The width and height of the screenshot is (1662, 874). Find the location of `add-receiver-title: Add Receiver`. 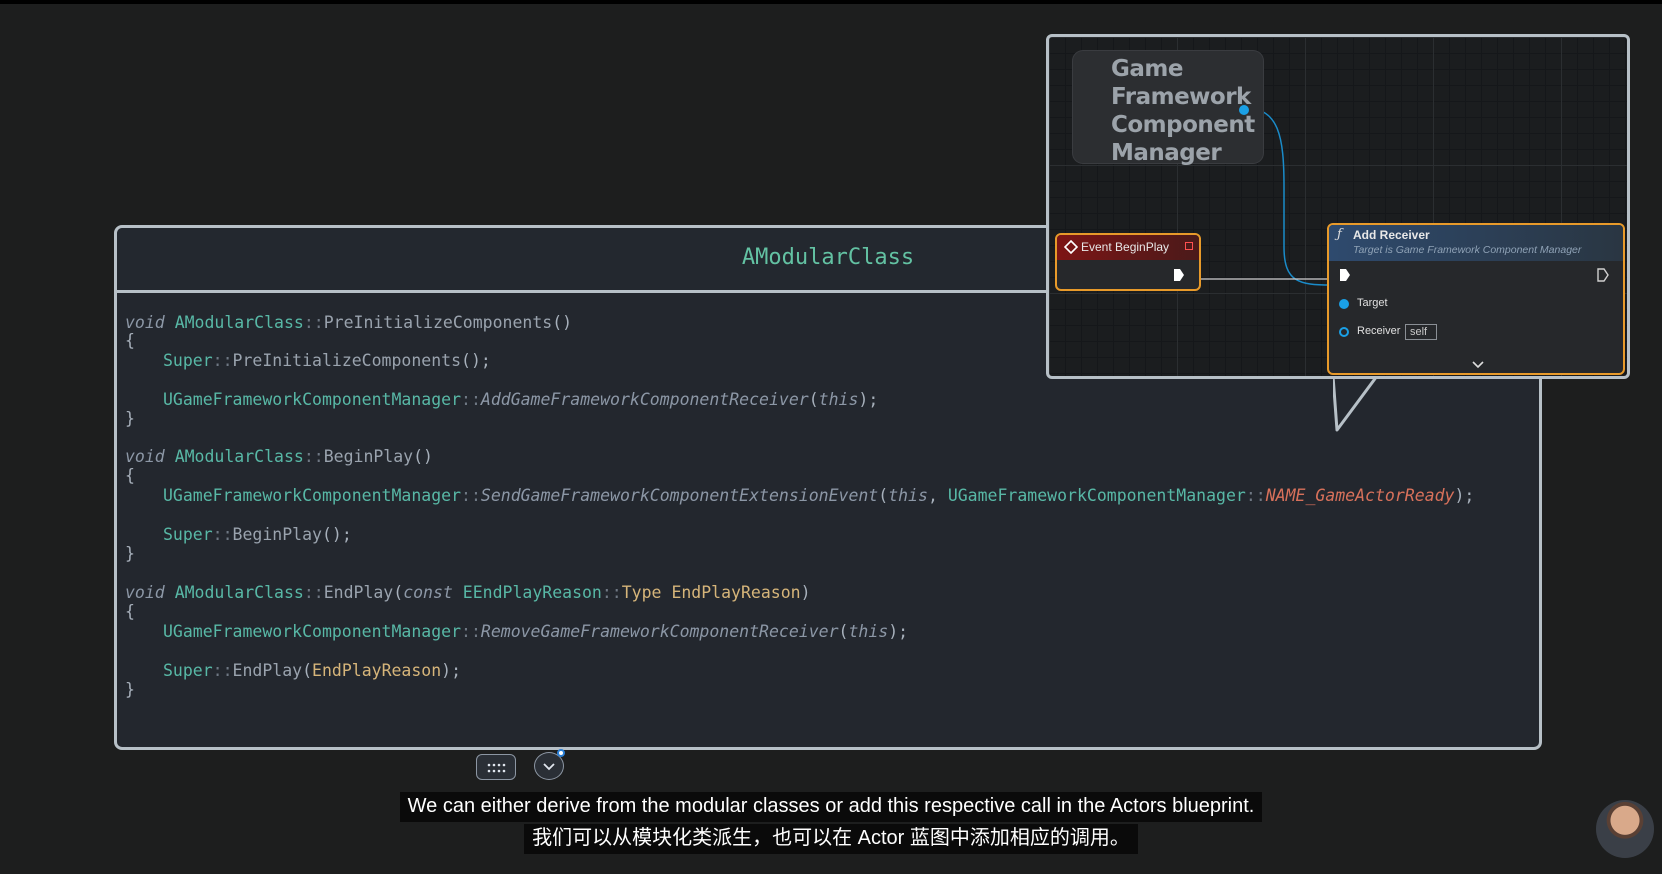

add-receiver-title: Add Receiver is located at coordinates (1391, 235).